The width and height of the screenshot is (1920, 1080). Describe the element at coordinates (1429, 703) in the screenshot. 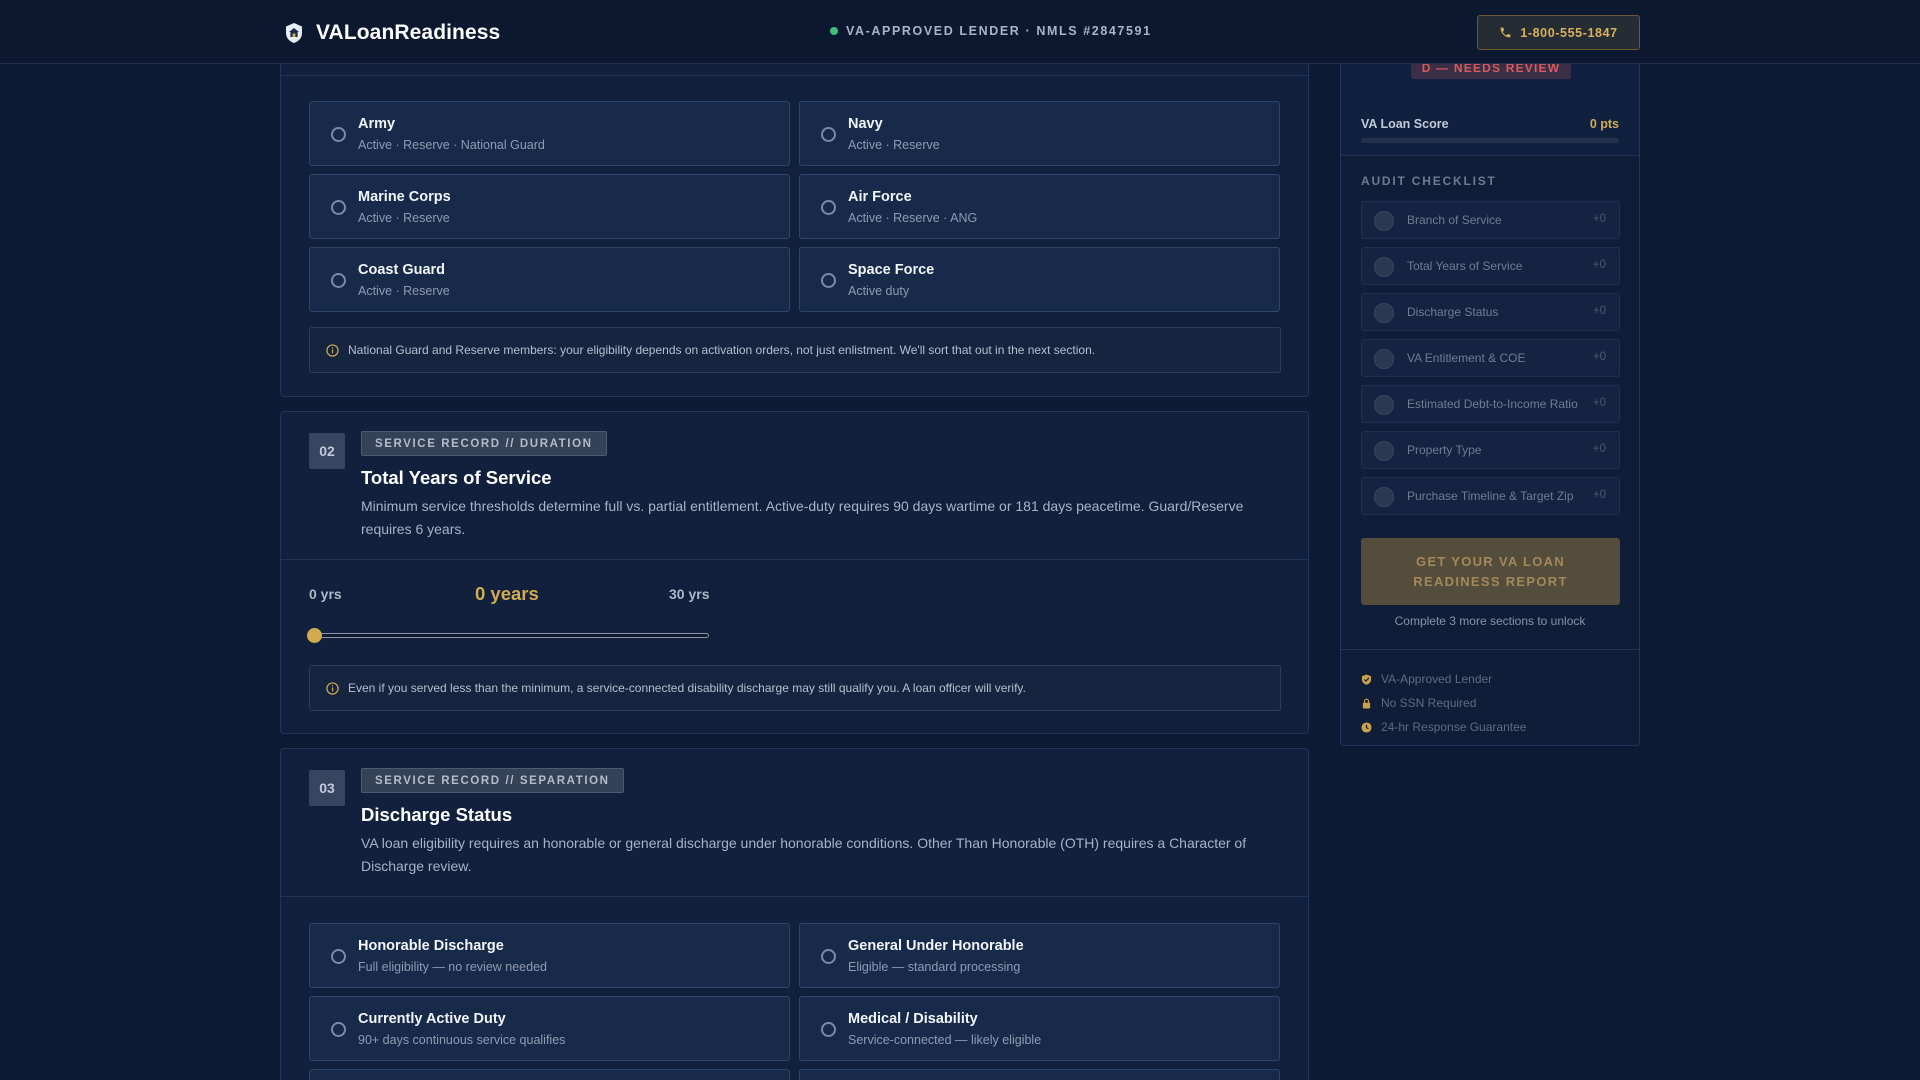

I see `trust-label: No SSN Required` at that location.